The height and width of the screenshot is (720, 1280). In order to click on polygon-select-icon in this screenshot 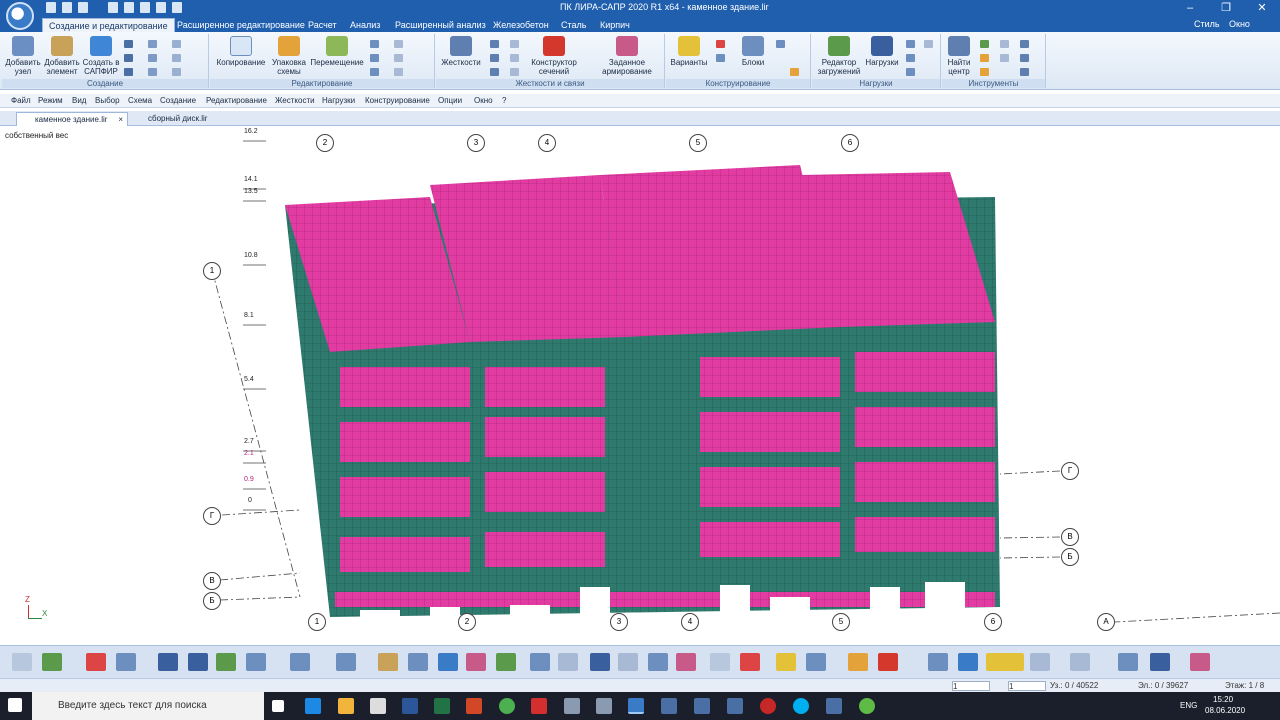, I will do `click(126, 662)`.